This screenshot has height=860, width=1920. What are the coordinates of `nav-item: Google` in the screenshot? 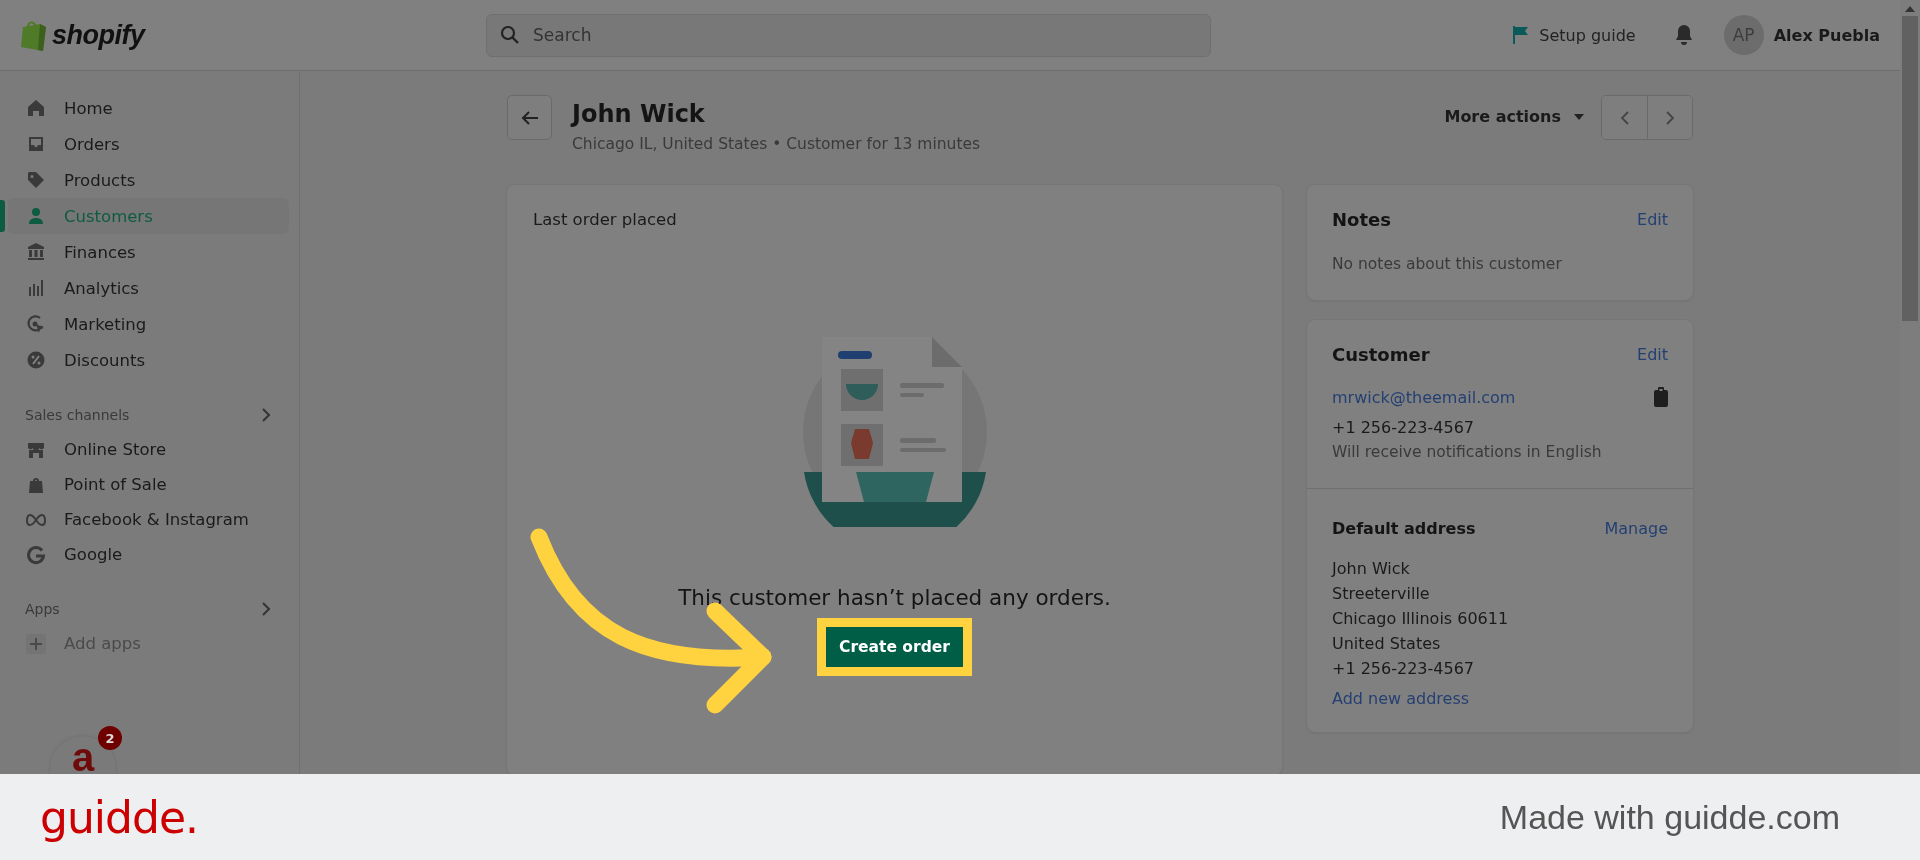 It's located at (148, 554).